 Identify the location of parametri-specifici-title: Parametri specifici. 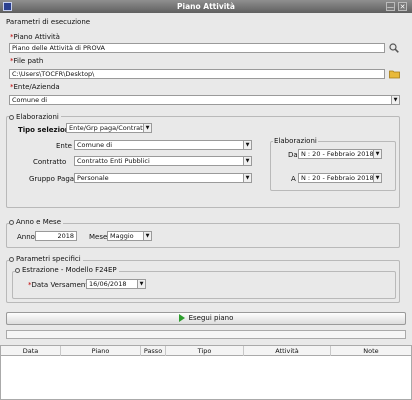
(46, 259).